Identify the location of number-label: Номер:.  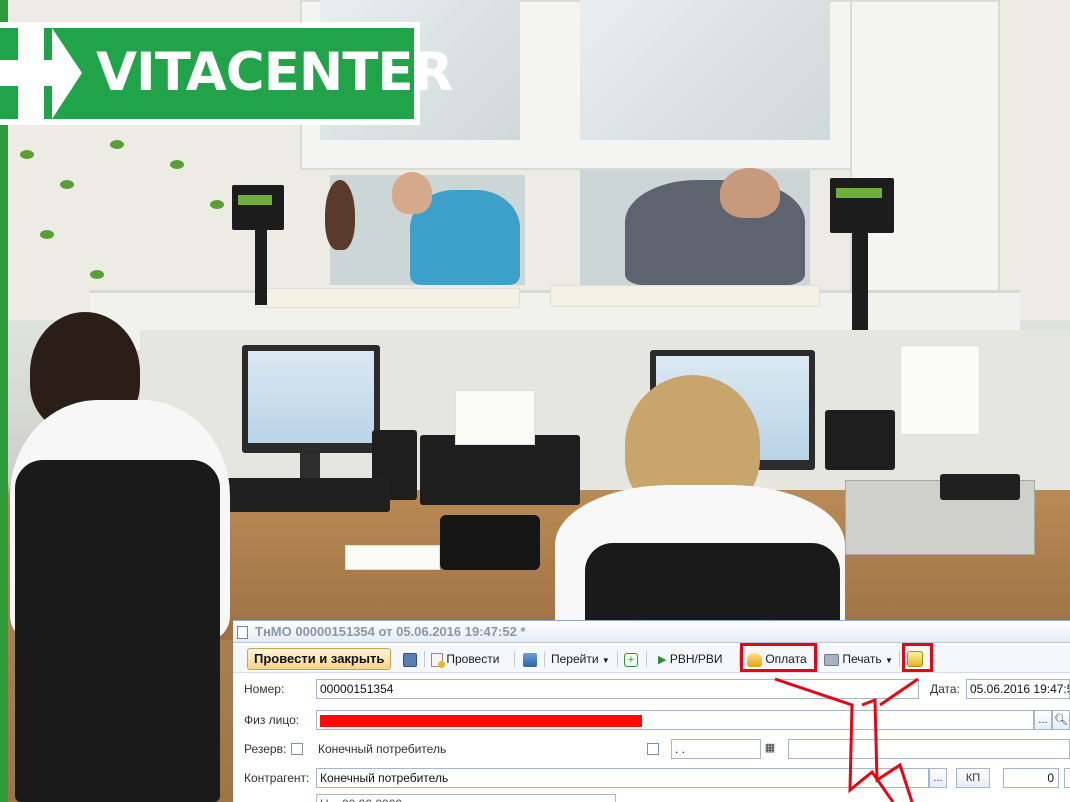
(264, 689).